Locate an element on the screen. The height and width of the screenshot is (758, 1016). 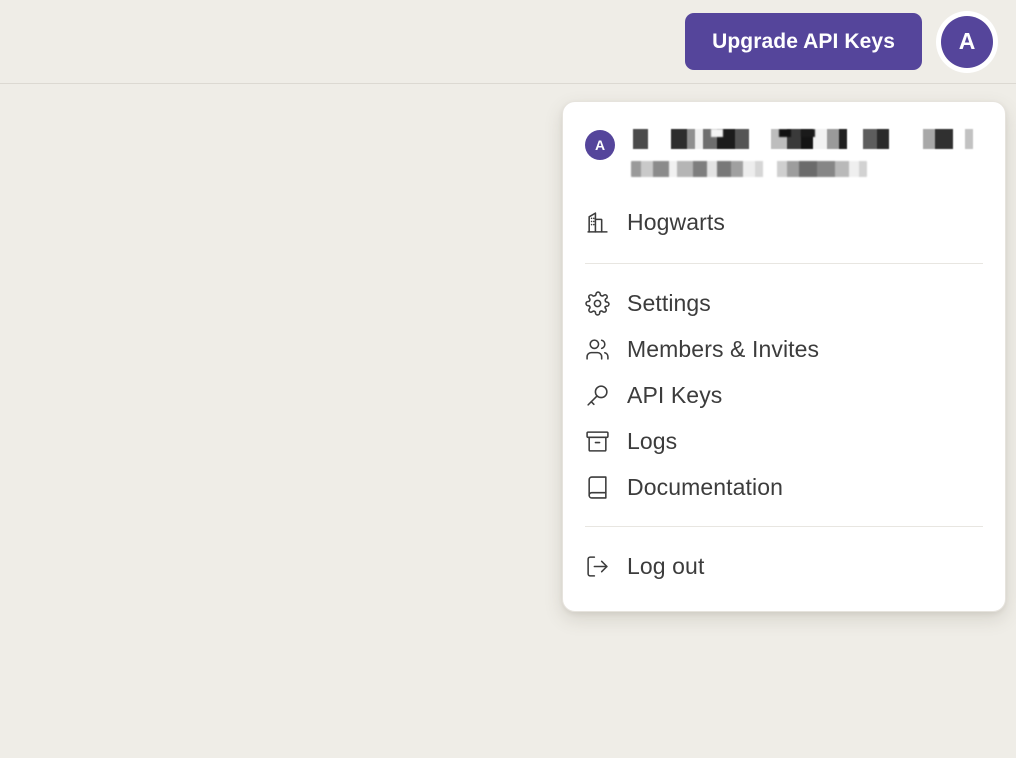
menu-item-api-keys: API Keys is located at coordinates (784, 395).